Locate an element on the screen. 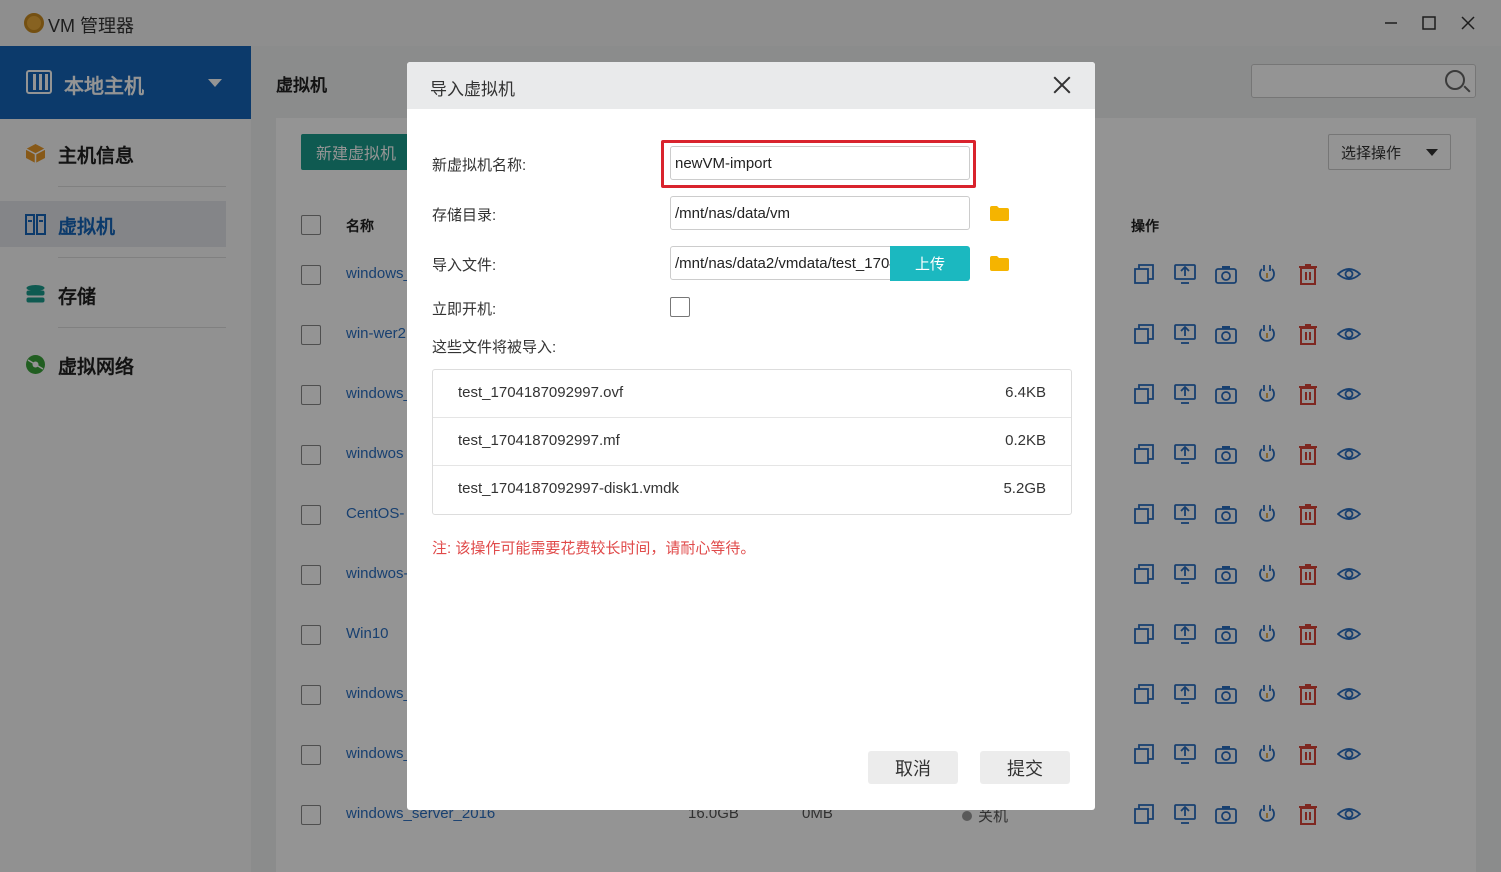  list-item: test_1704187092997-disk1.vmdk 5.2GB is located at coordinates (752, 490).